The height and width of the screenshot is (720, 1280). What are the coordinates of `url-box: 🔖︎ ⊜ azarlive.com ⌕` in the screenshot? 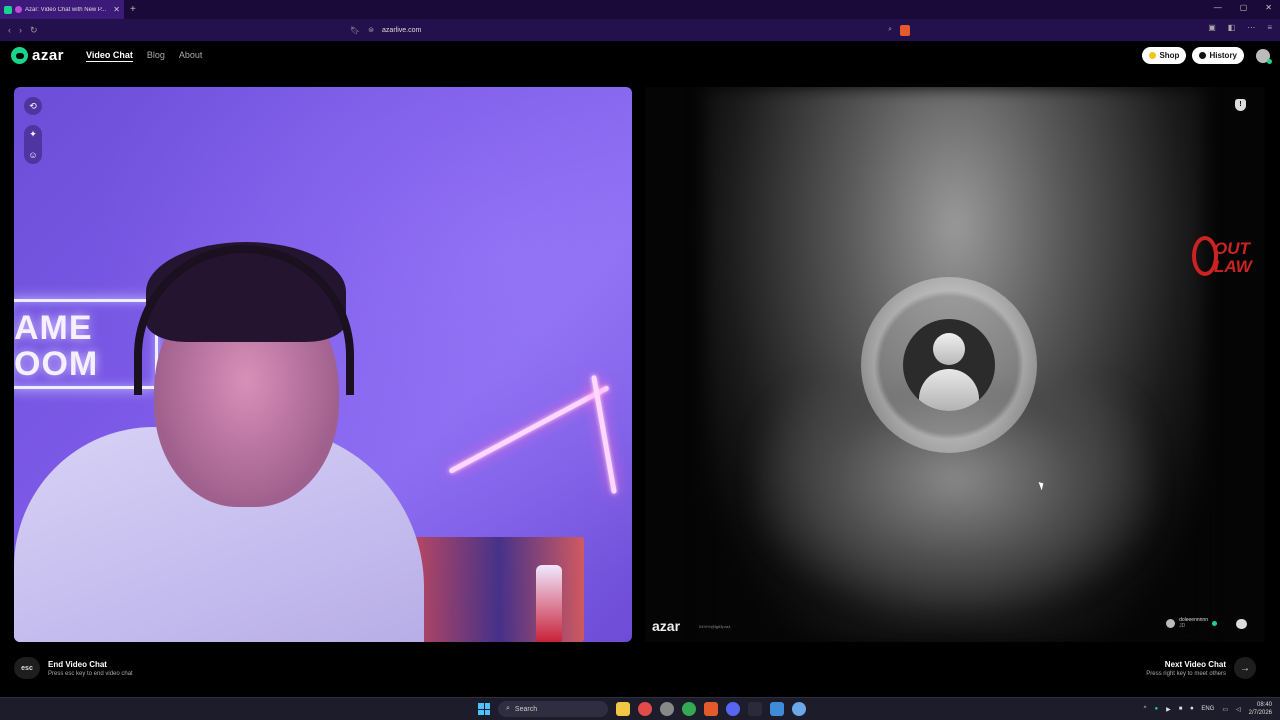 It's located at (630, 30).